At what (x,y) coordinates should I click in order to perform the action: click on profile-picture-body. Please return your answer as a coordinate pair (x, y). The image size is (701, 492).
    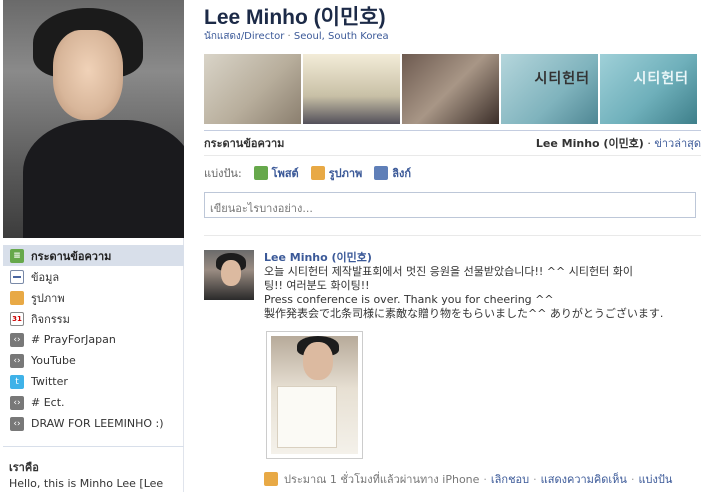
    Looking at the image, I should click on (103, 179).